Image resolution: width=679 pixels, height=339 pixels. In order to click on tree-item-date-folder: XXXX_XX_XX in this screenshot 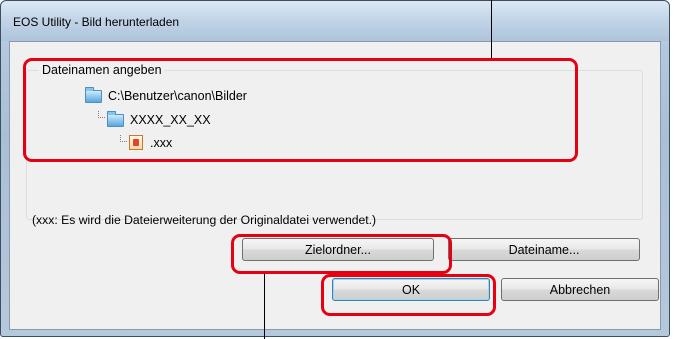, I will do `click(159, 118)`.